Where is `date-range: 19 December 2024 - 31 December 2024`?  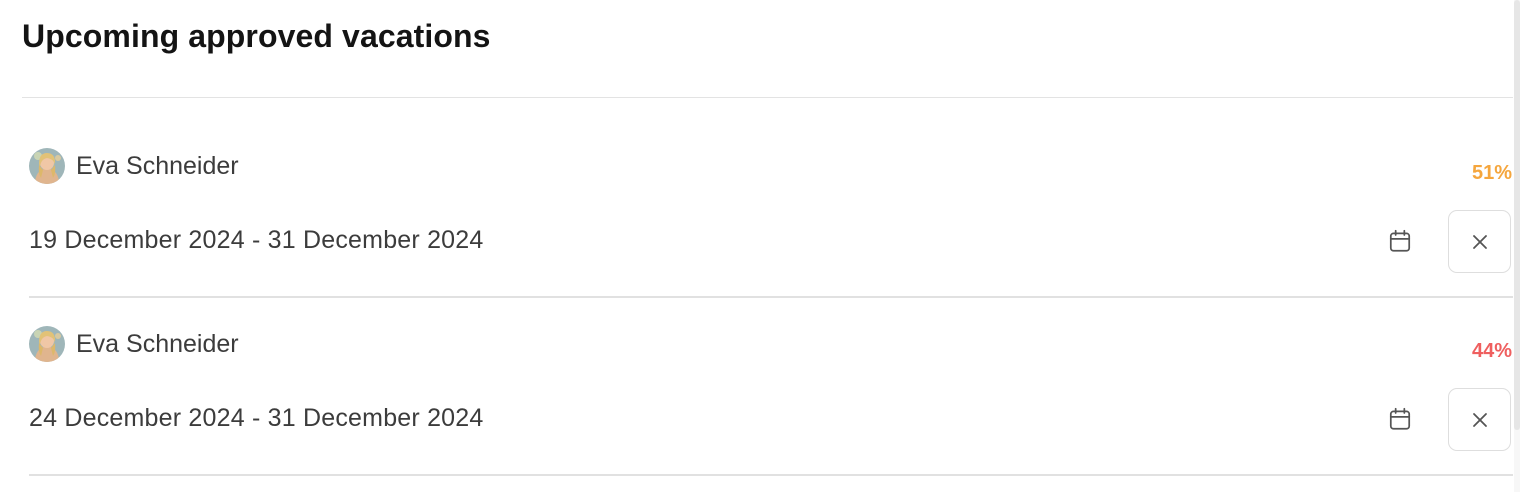 date-range: 19 December 2024 - 31 December 2024 is located at coordinates (256, 240).